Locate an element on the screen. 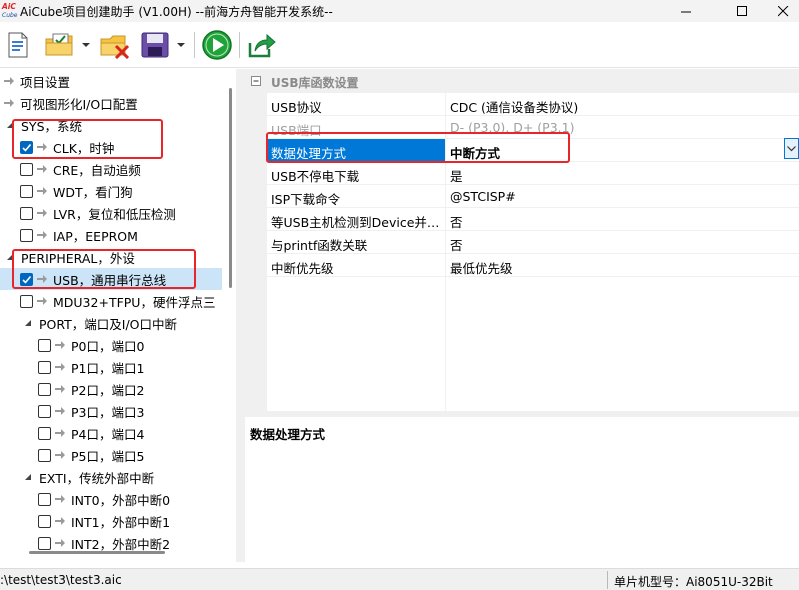 The height and width of the screenshot is (590, 799). int2-checkbox is located at coordinates (44, 543).